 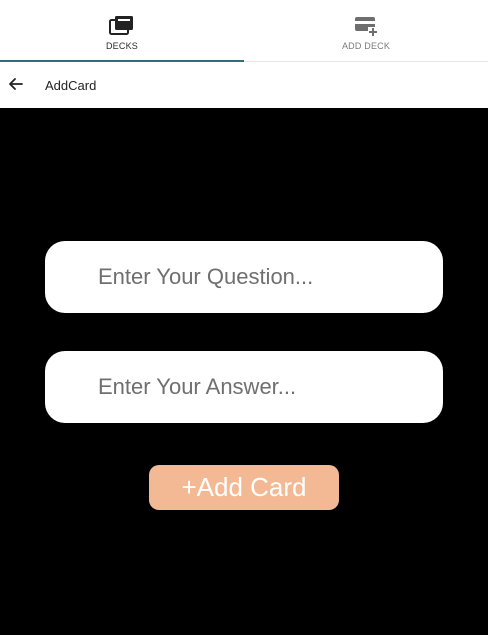 What do you see at coordinates (244, 277) in the screenshot?
I see `question-input` at bounding box center [244, 277].